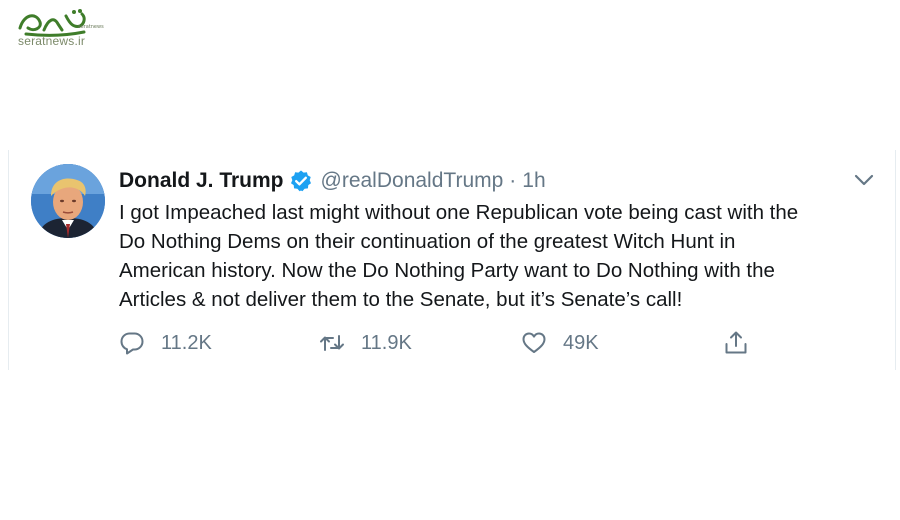 The width and height of the screenshot is (900, 520). I want to click on author-handle: @realDonaldTrump, so click(412, 181).